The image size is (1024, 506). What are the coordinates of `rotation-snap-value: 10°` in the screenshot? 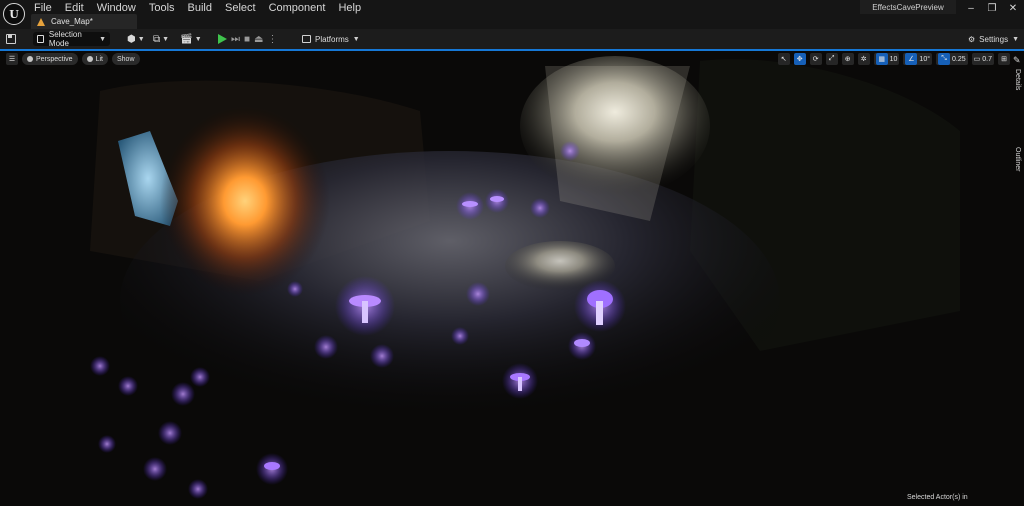 It's located at (925, 59).